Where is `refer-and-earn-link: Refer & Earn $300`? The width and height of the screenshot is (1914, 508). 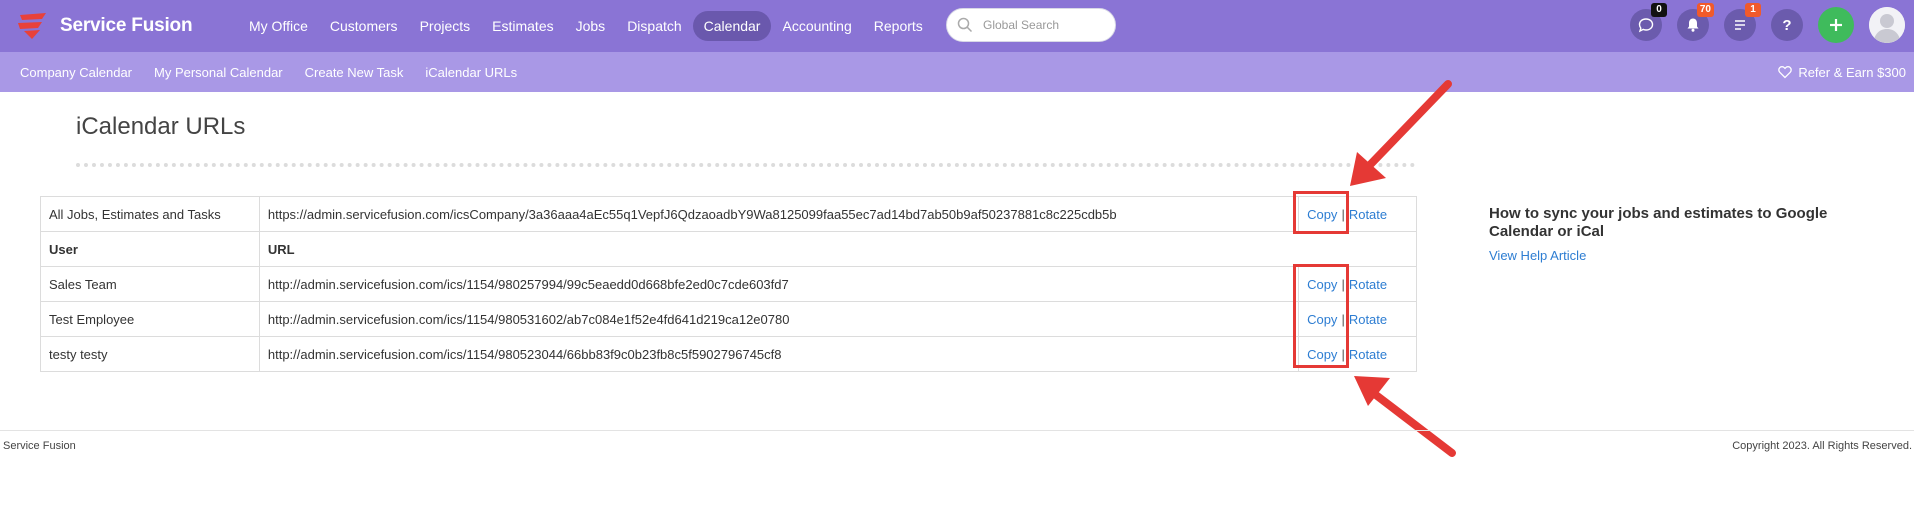 refer-and-earn-link: Refer & Earn $300 is located at coordinates (1842, 72).